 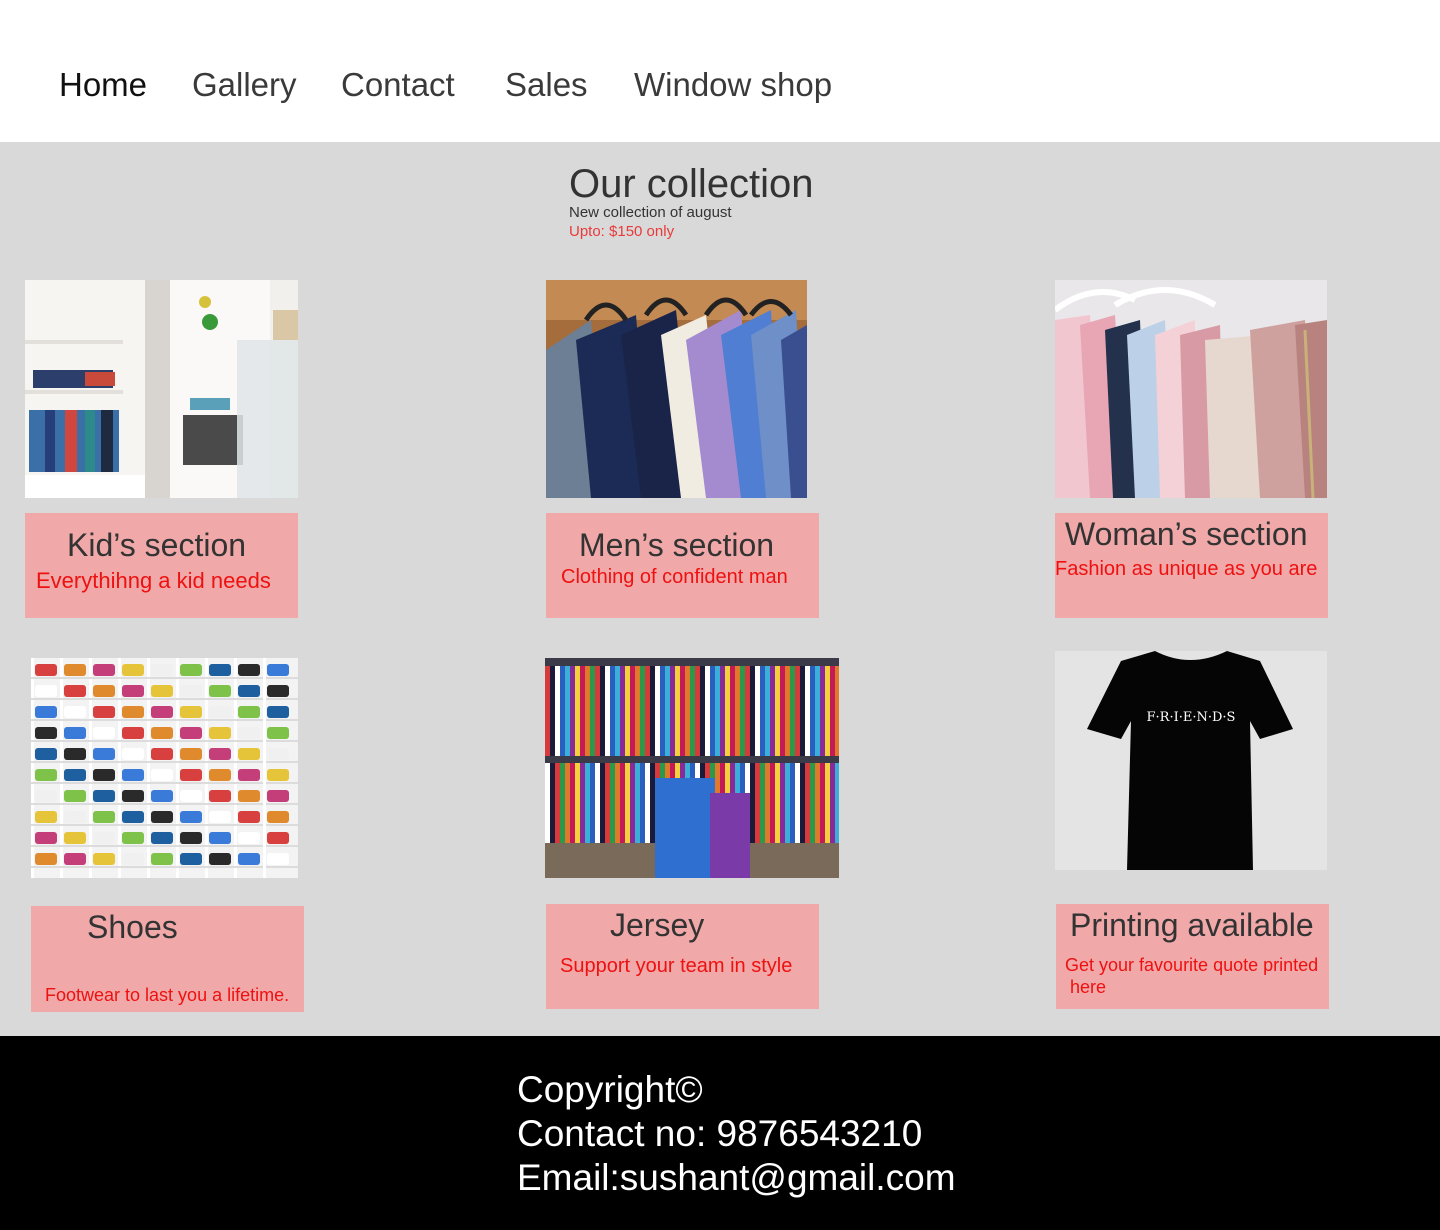 I want to click on printed-tshirt-image: F·R·I·E·N·D·S, so click(x=1191, y=760).